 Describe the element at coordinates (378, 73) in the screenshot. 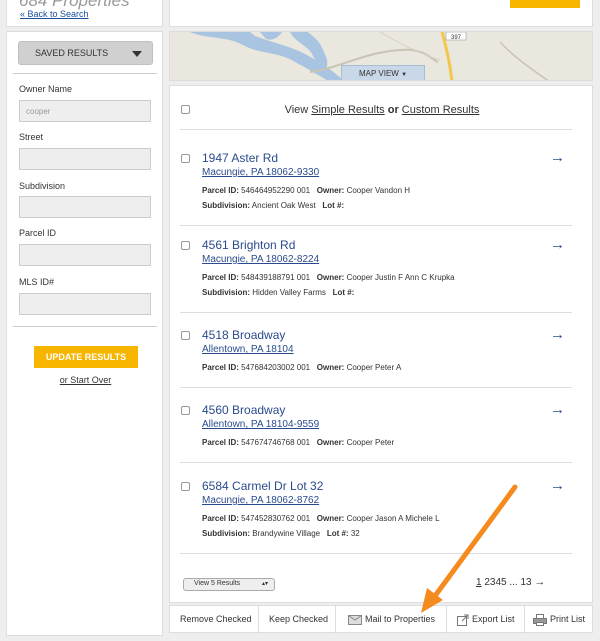

I see `map-view-label: MAP VIEW` at that location.